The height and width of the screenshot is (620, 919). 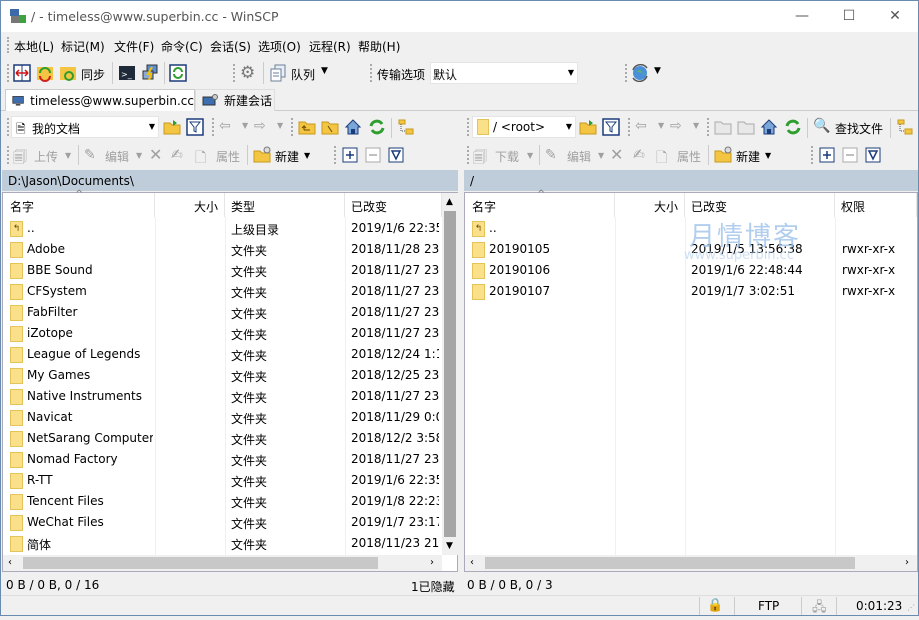 What do you see at coordinates (222, 312) in the screenshot?
I see `file-row: FabFilter 文件夹 2018/11/27 23:` at bounding box center [222, 312].